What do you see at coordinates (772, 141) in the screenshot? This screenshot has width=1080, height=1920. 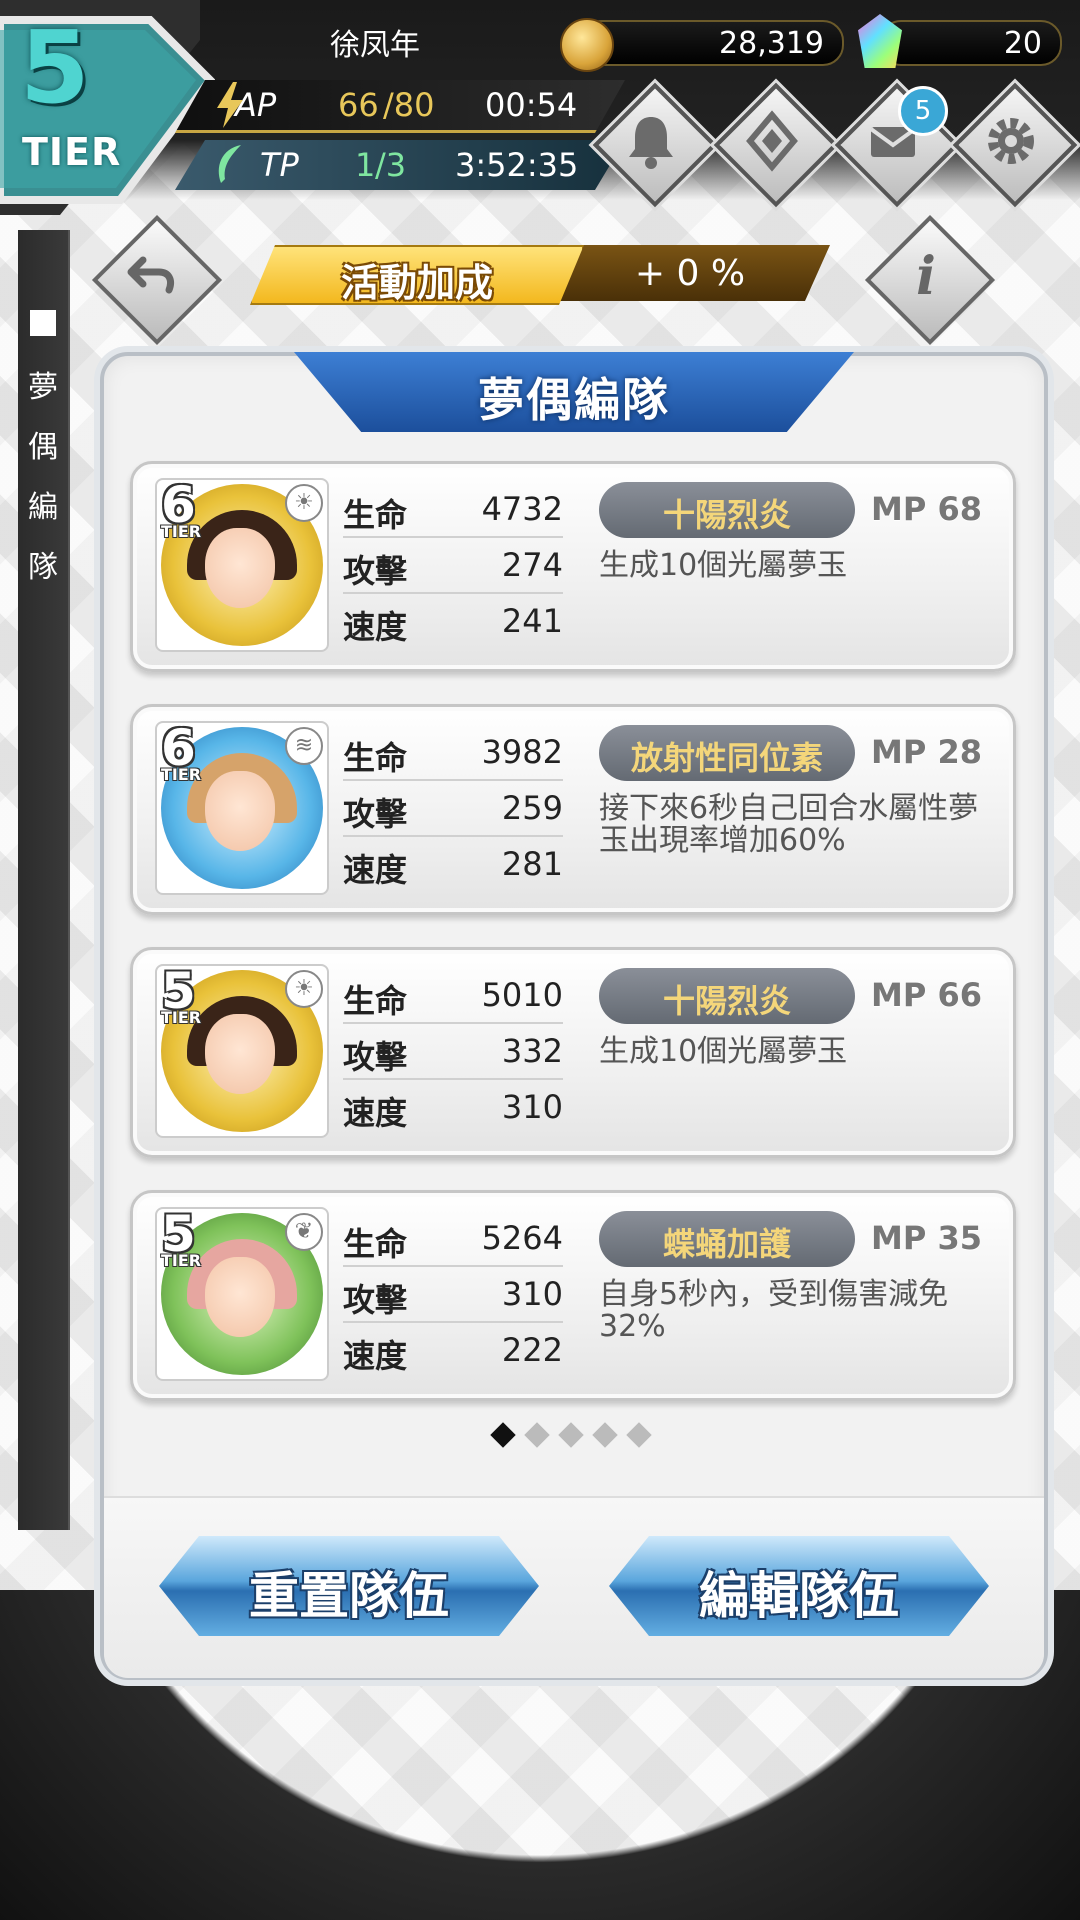 I see `crystal-icon` at bounding box center [772, 141].